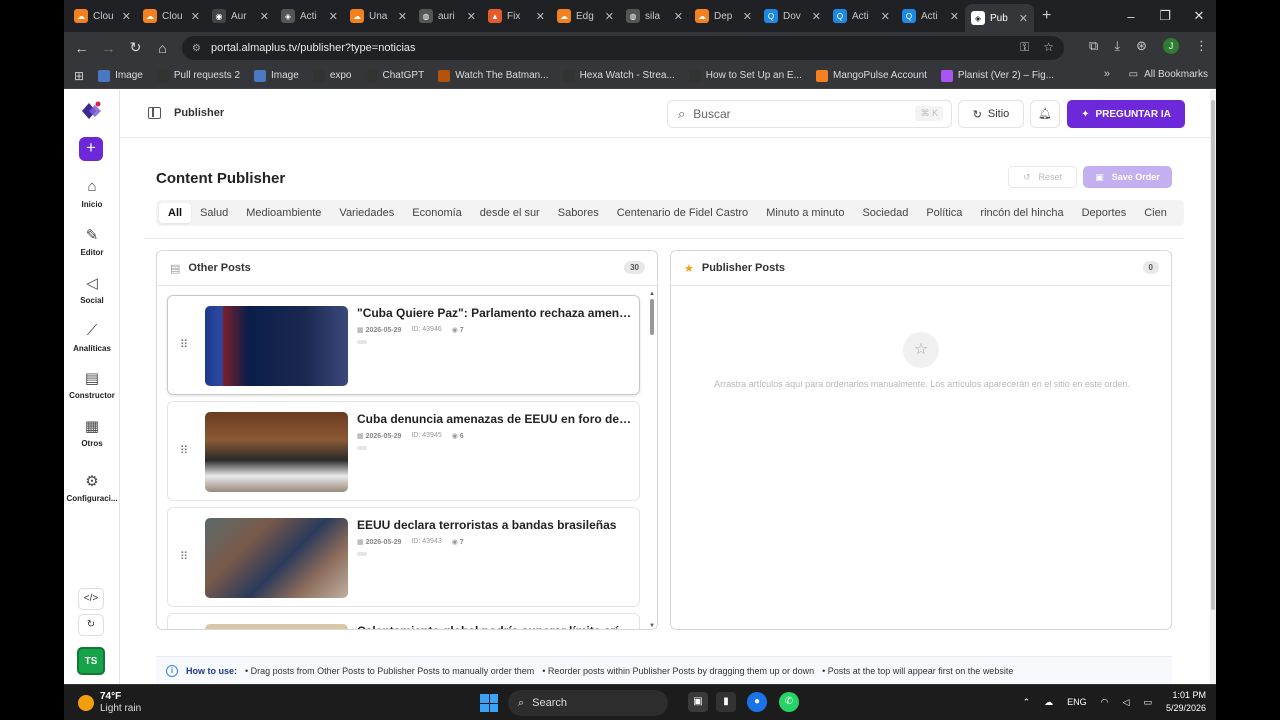  What do you see at coordinates (378, 16) in the screenshot?
I see `browser-tab: ☁ Una ✕` at bounding box center [378, 16].